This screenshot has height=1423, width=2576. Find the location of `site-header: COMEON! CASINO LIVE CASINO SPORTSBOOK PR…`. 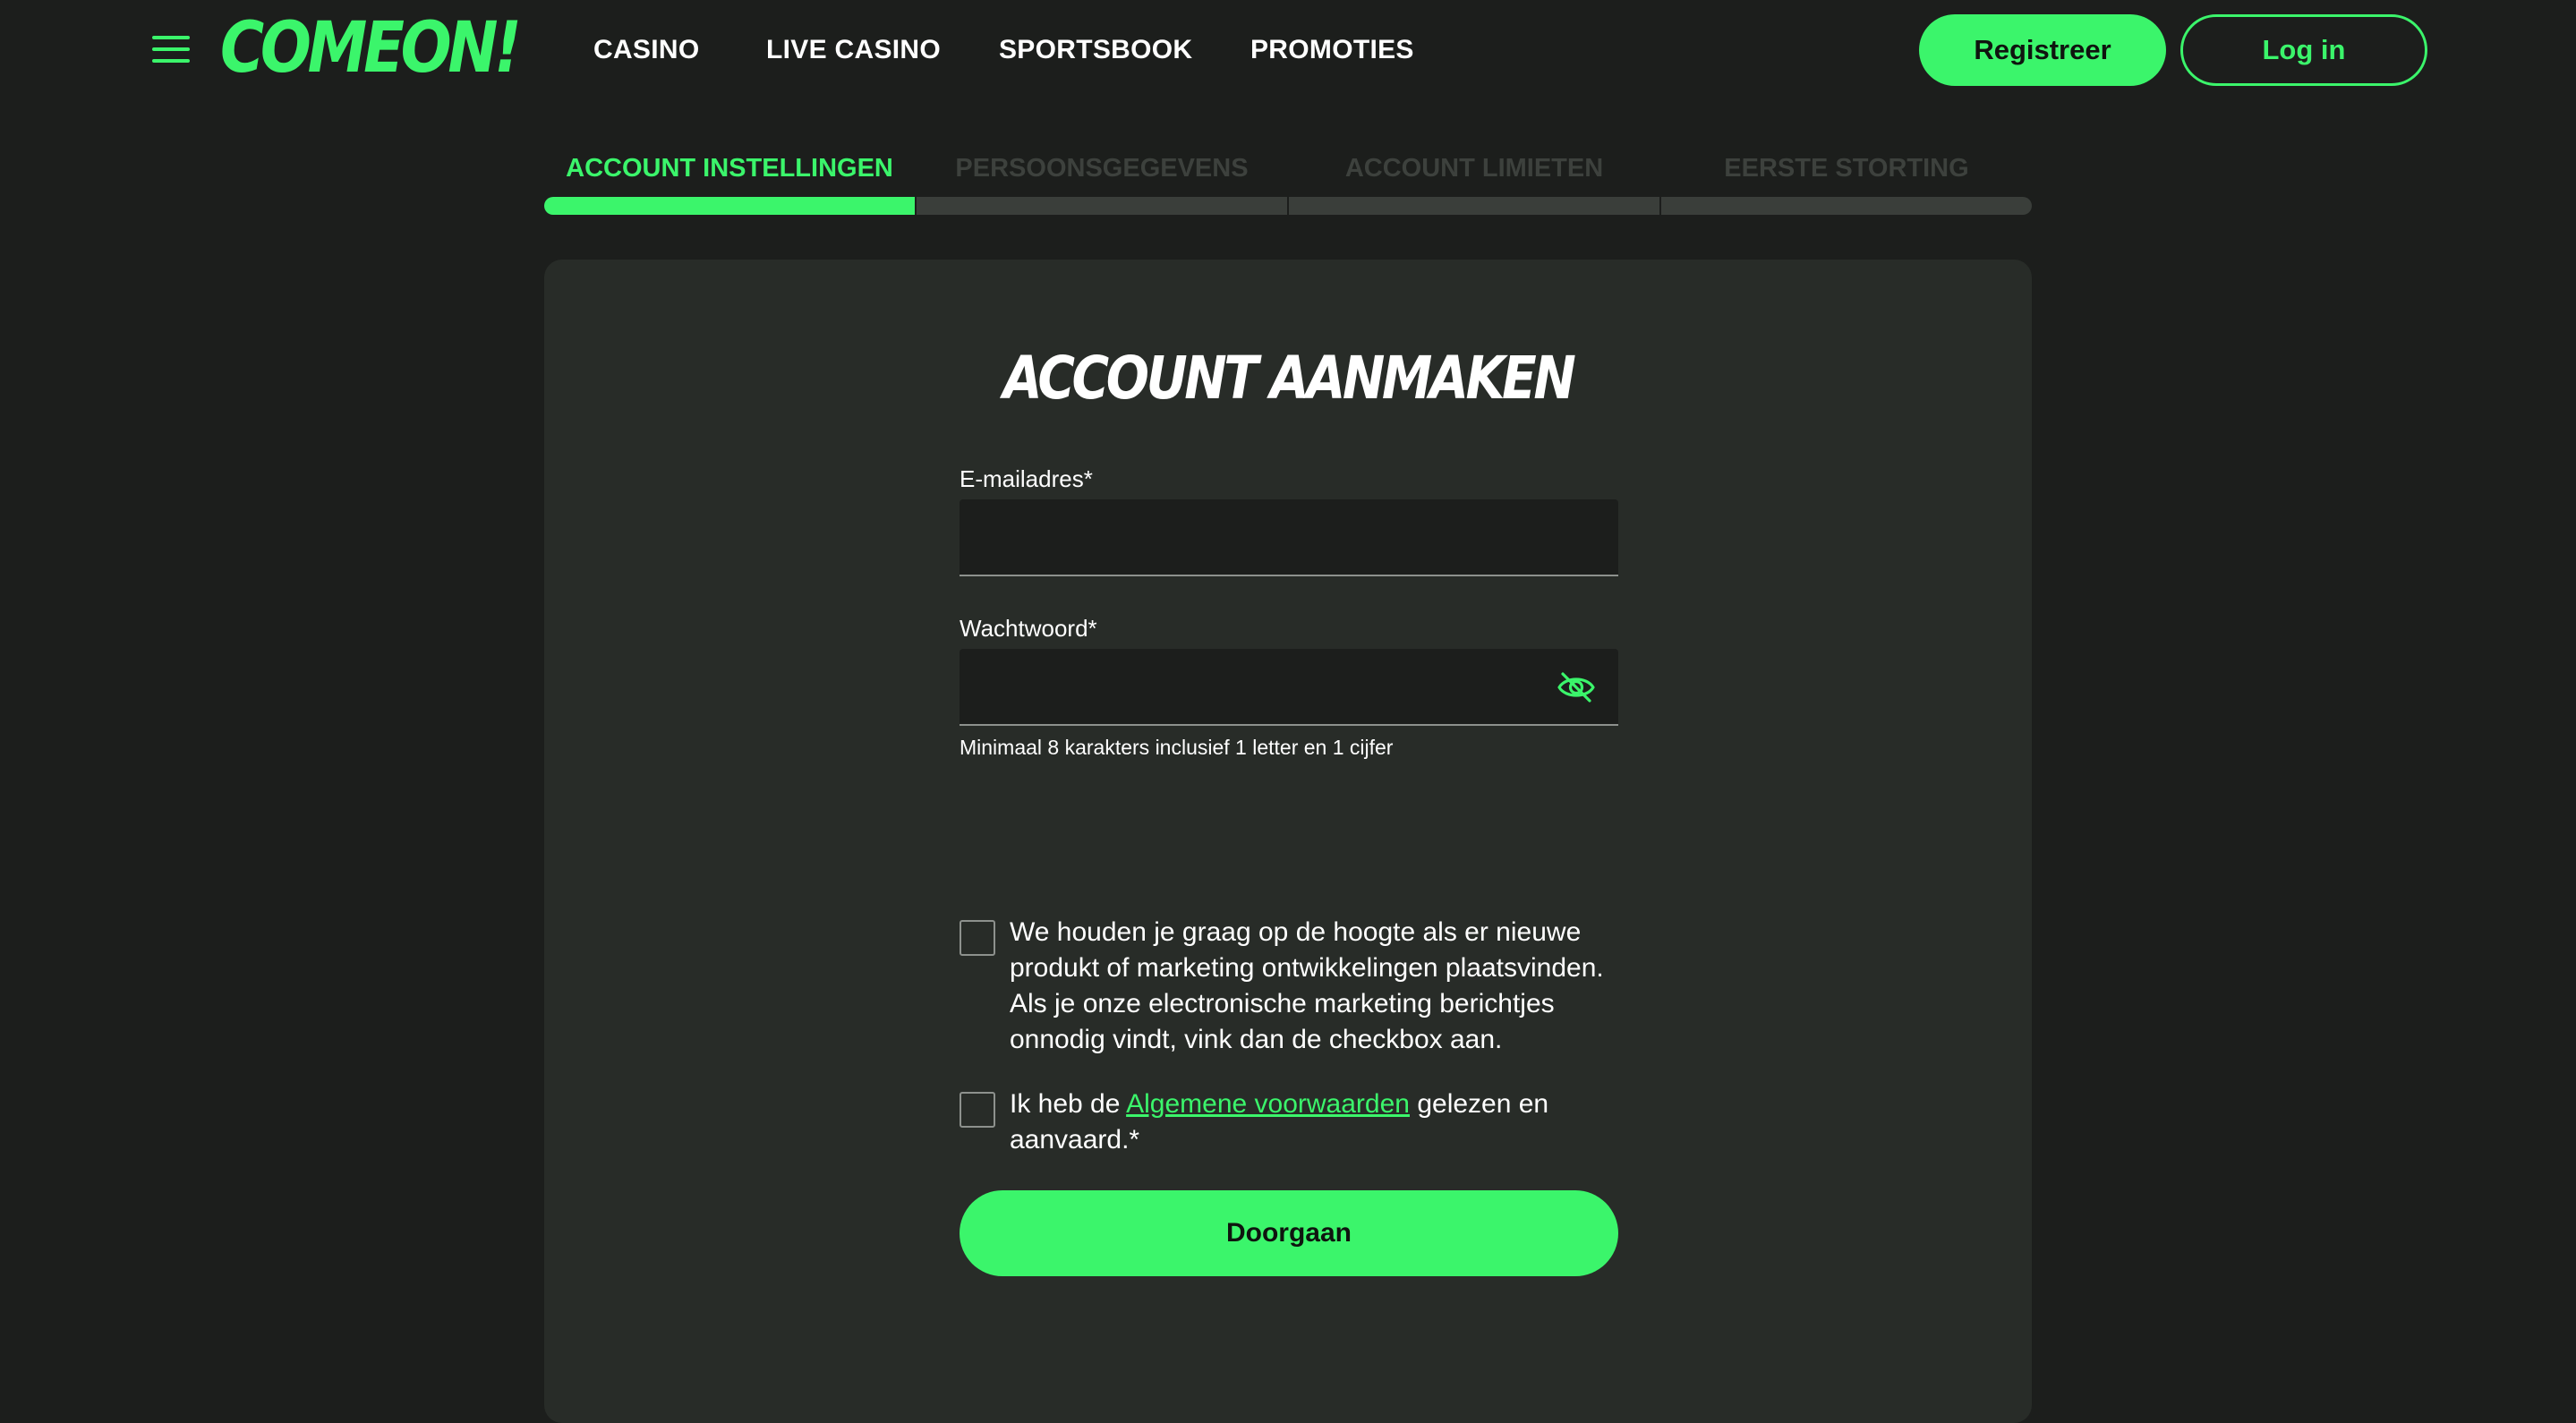

site-header: COMEON! CASINO LIVE CASINO SPORTSBOOK PR… is located at coordinates (1288, 49).